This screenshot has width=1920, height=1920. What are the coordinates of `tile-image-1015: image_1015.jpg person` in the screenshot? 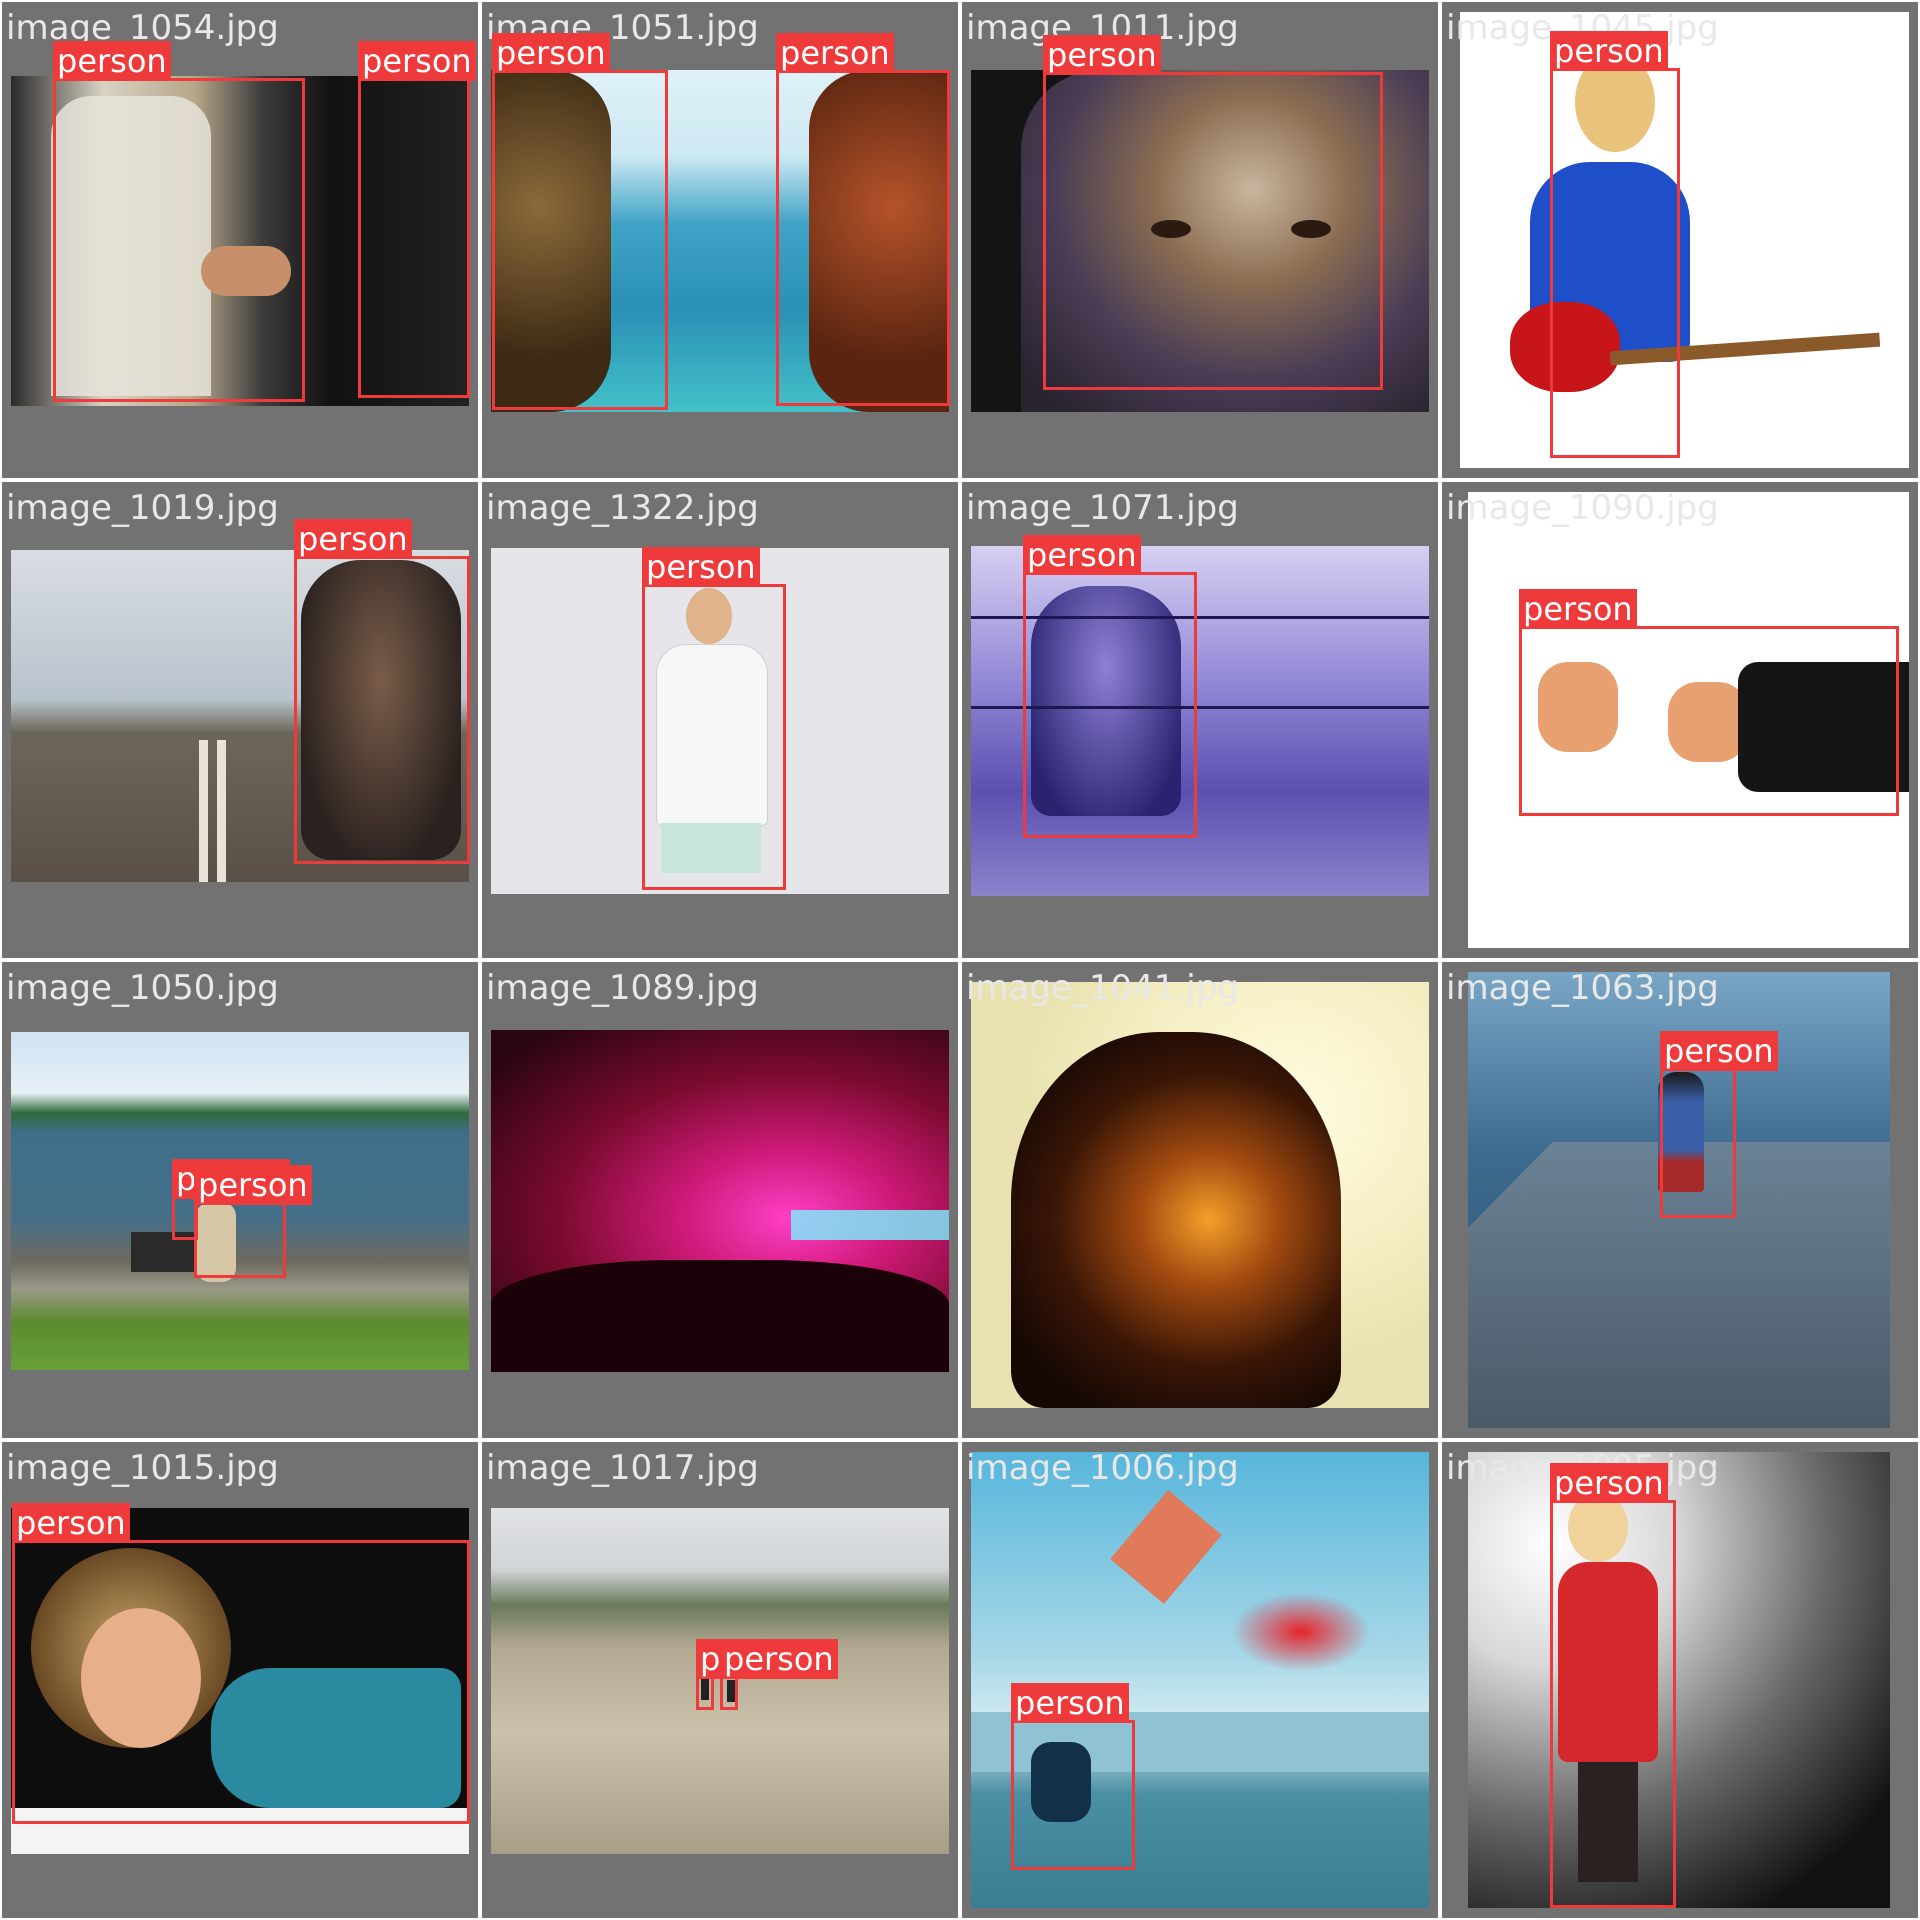 It's located at (240, 1680).